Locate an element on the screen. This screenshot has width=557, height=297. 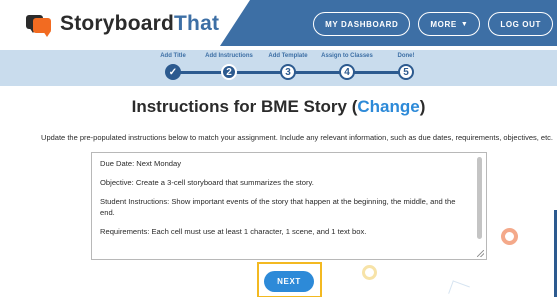
logo-text-that: That is located at coordinates (197, 23).